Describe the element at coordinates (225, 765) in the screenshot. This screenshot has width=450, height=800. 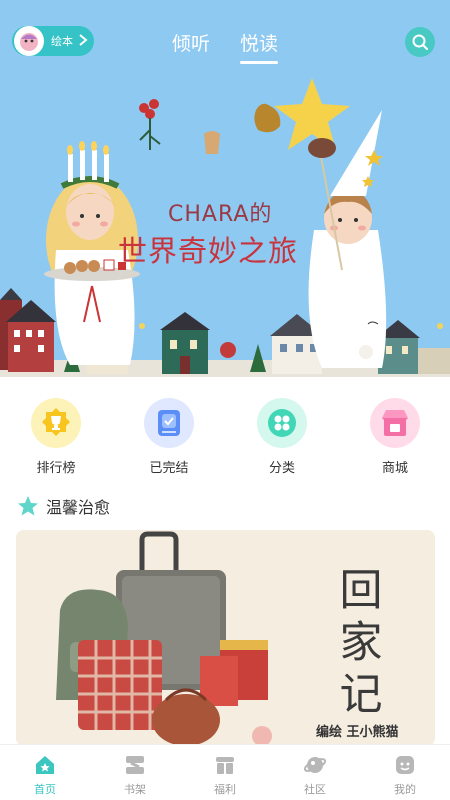
I see `gift-icon` at that location.